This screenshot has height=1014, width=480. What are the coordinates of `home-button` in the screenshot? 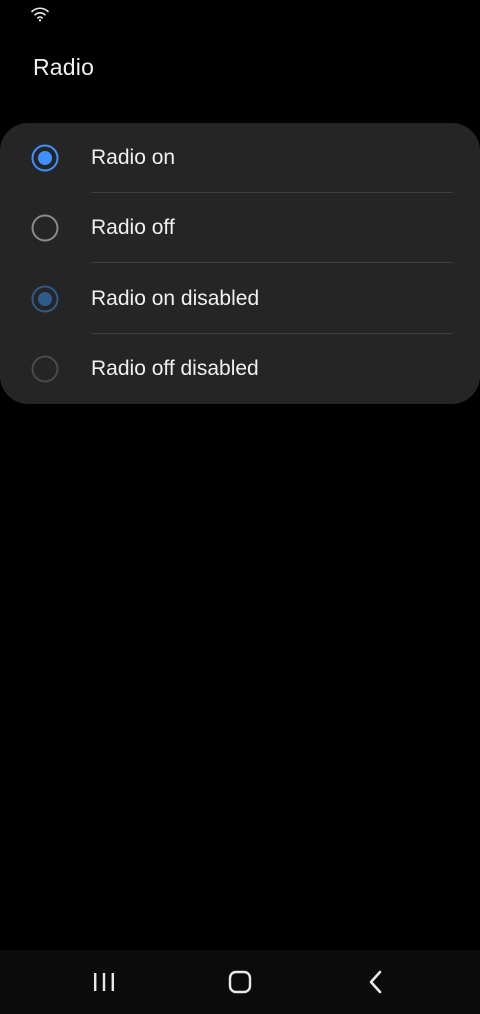 It's located at (240, 982).